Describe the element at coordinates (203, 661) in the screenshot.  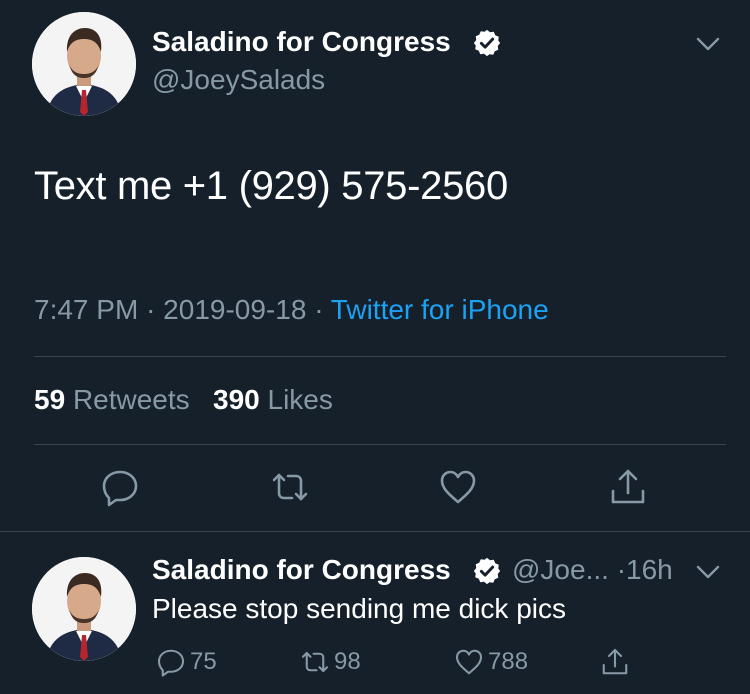
I see `reply-count: 75` at that location.